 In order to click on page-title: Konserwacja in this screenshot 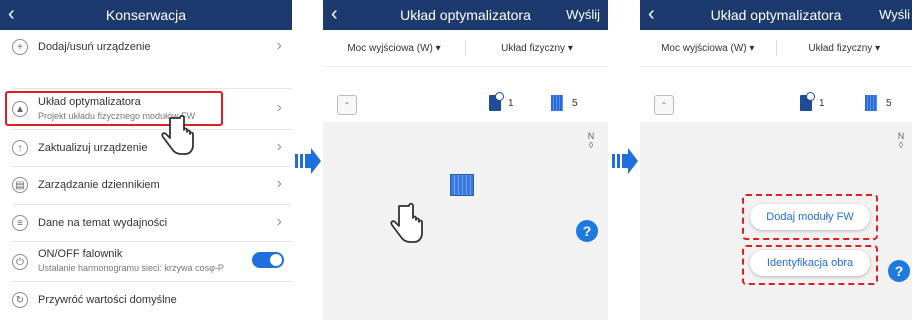, I will do `click(146, 15)`.